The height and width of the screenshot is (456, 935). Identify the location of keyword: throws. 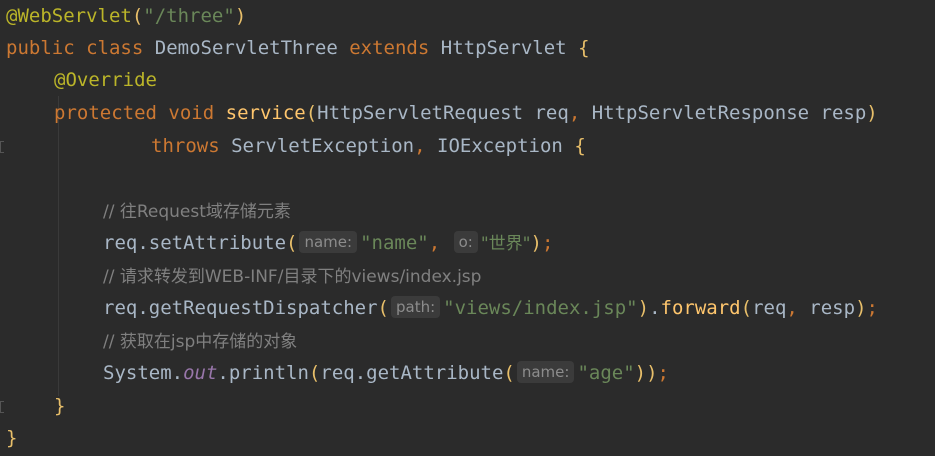
(185, 146).